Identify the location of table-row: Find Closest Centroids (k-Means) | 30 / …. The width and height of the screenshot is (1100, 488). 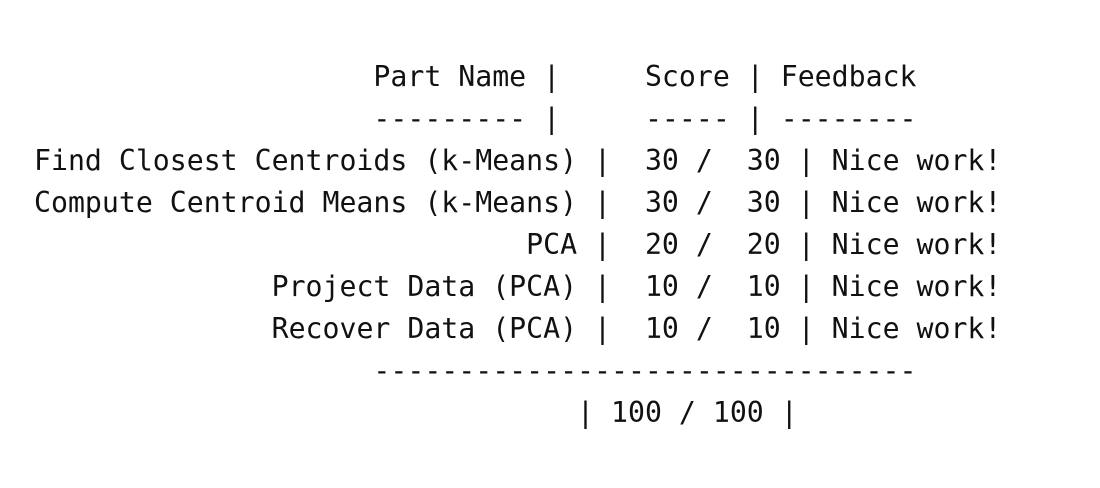
(518, 160).